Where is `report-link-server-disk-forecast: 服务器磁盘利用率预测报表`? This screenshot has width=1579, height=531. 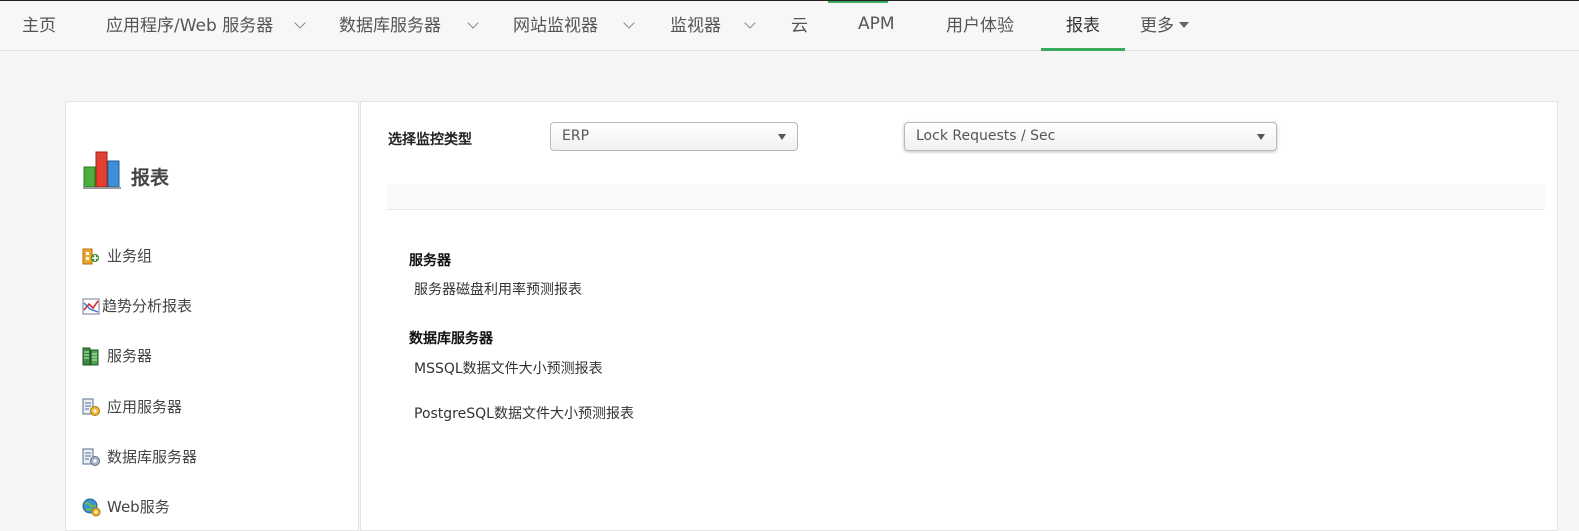 report-link-server-disk-forecast: 服务器磁盘利用率预测报表 is located at coordinates (498, 289).